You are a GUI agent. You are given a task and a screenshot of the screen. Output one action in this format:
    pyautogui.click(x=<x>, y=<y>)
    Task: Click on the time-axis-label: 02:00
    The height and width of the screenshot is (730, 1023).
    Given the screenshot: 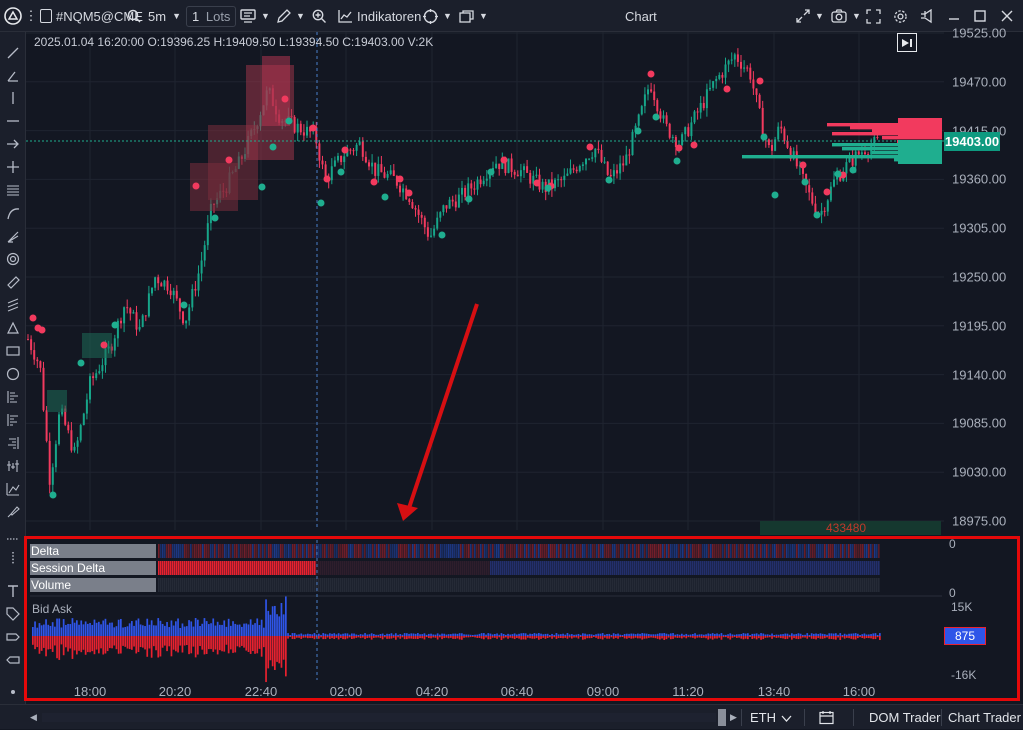 What is the action you would take?
    pyautogui.click(x=346, y=691)
    